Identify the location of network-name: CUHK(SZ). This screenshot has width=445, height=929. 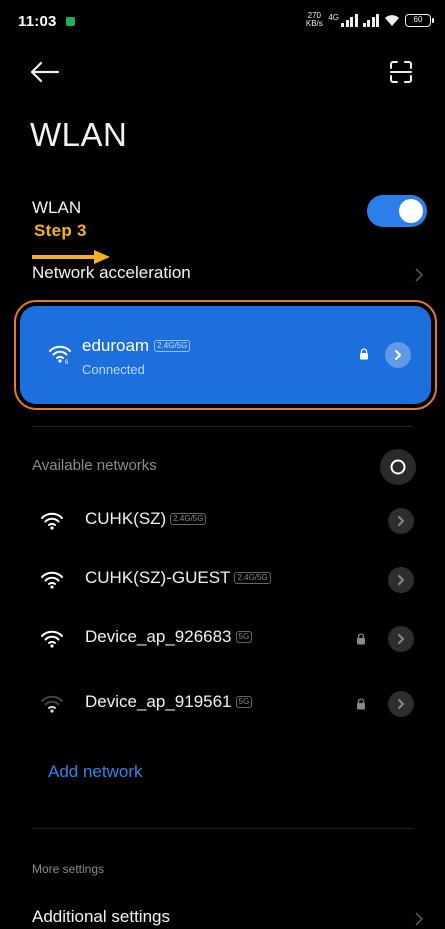
(126, 518).